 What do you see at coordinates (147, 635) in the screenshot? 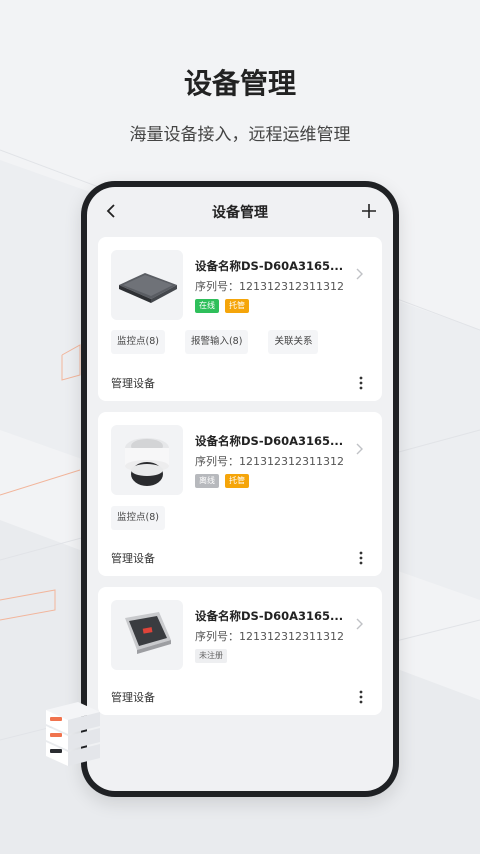
I see `access-control-panel-icon` at bounding box center [147, 635].